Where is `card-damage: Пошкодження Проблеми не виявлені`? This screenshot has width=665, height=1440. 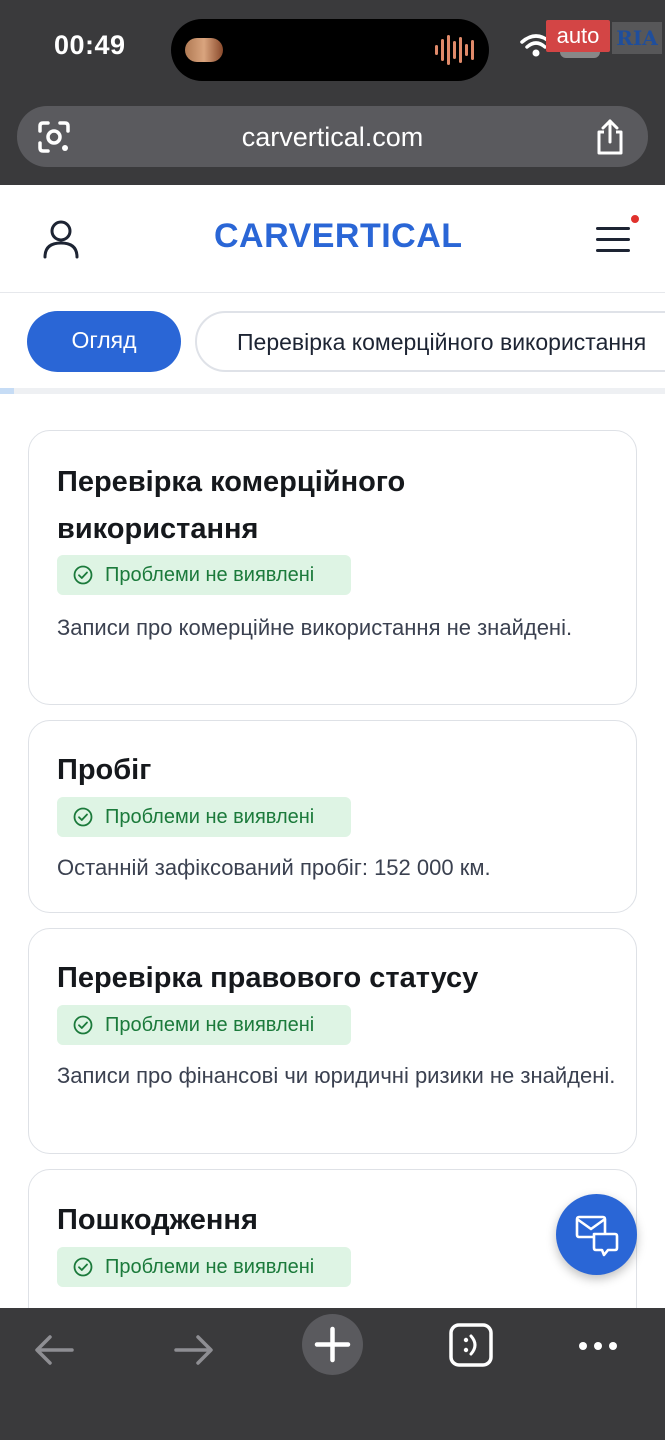
card-damage: Пошкодження Проблеми не виявлені is located at coordinates (332, 1238).